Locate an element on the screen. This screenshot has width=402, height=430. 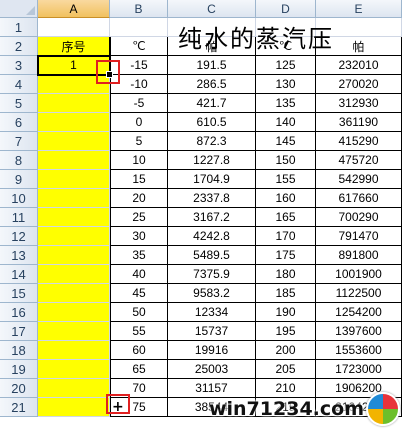
row-header-15: 15 is located at coordinates (19, 293).